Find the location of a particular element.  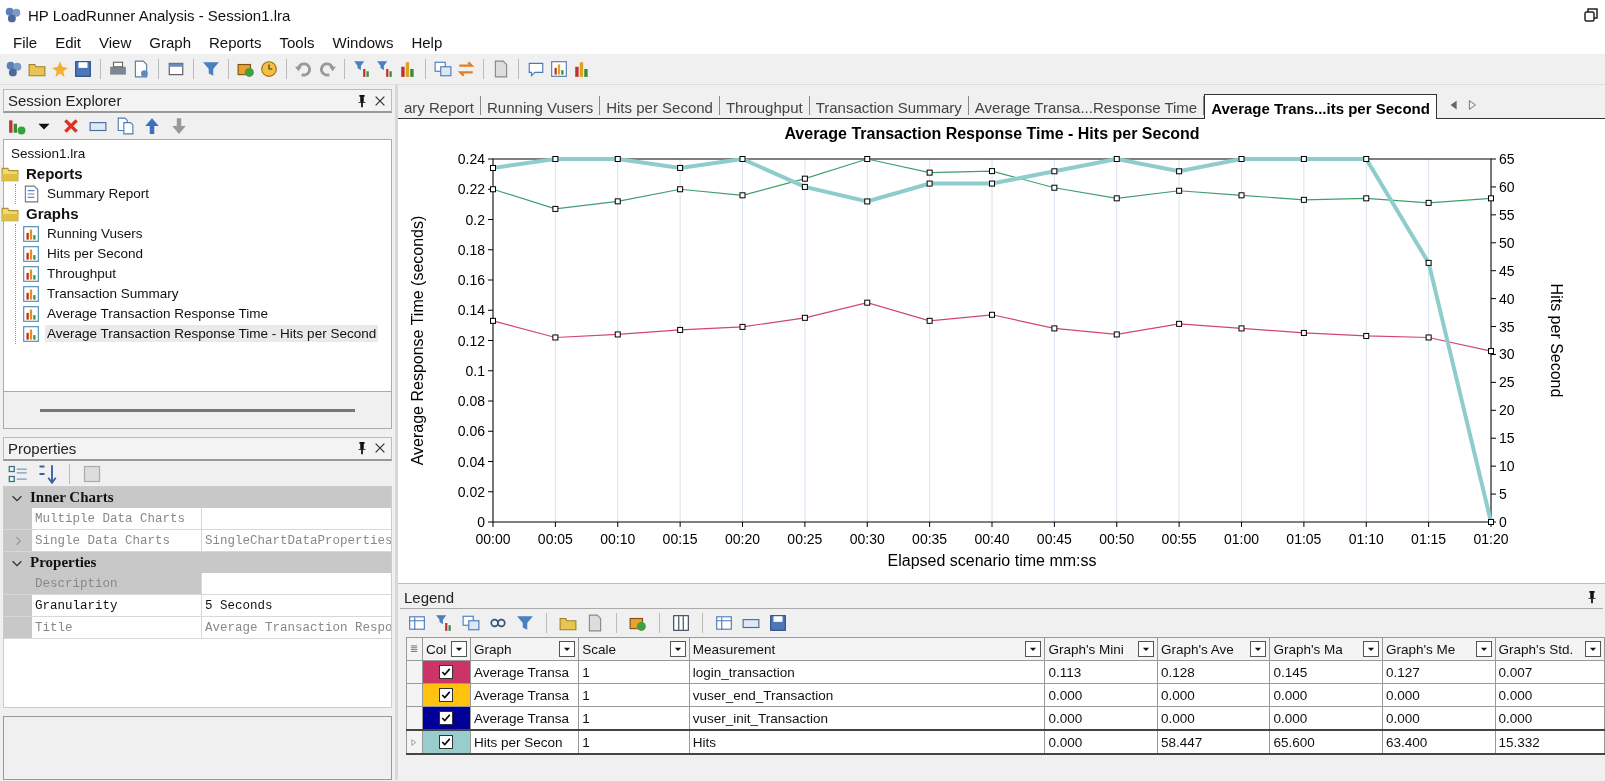

table-cell: 0.113 is located at coordinates (1101, 672).